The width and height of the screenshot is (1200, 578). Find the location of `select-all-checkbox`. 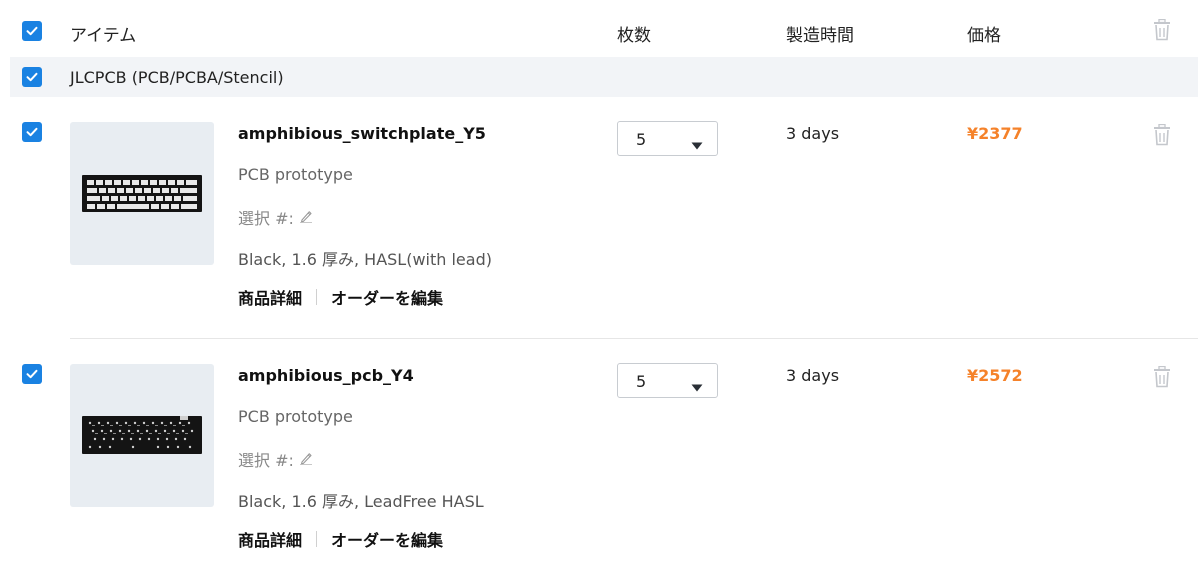

select-all-checkbox is located at coordinates (32, 31).